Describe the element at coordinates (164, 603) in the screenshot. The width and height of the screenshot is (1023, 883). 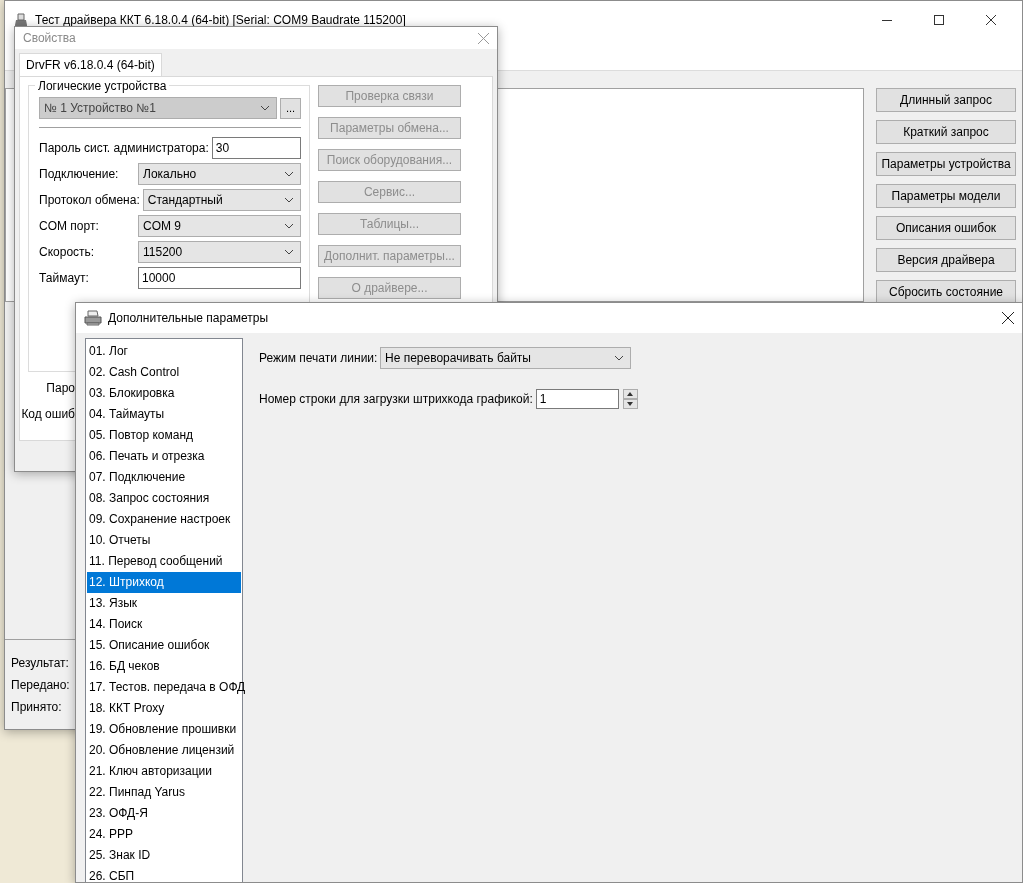
I see `section-item: 13. Язык` at that location.